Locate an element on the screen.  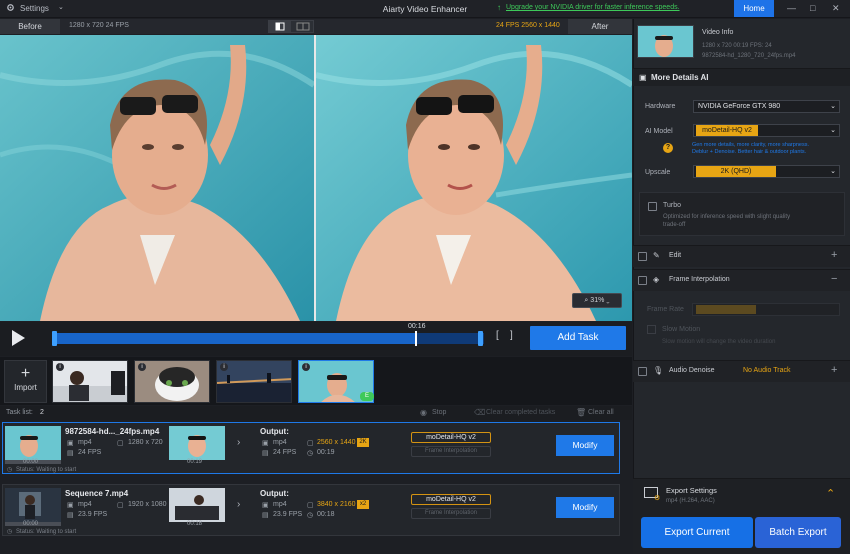
broom-icon: ⌫ is located at coordinates (479, 412).